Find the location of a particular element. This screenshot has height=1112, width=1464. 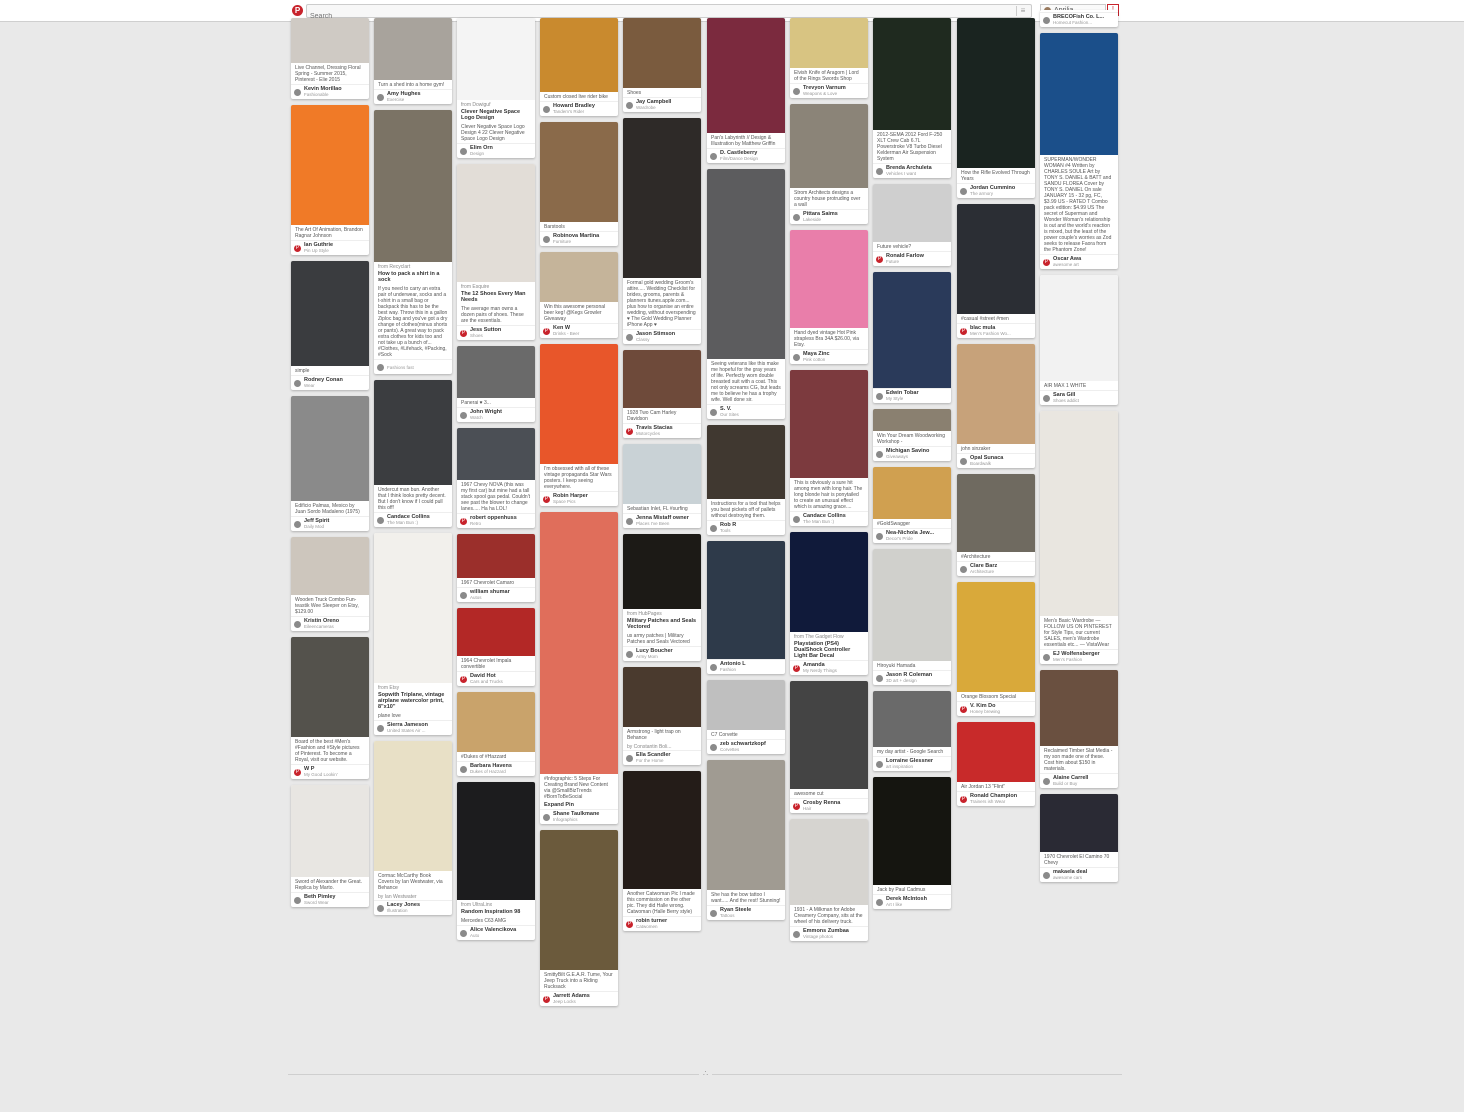

pin-credit: Shane Taulkmane Infographics is located at coordinates (579, 816).